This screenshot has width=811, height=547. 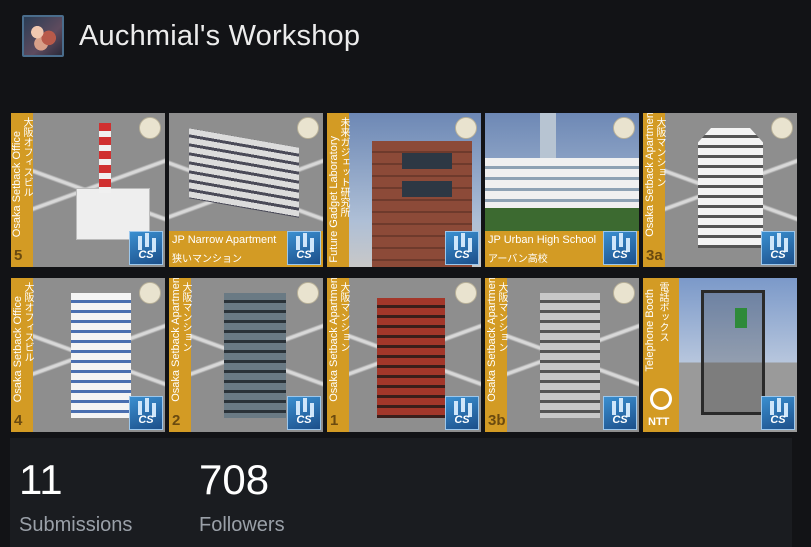 What do you see at coordinates (662, 312) in the screenshot?
I see `item-title-jp: 電話ボックス` at bounding box center [662, 312].